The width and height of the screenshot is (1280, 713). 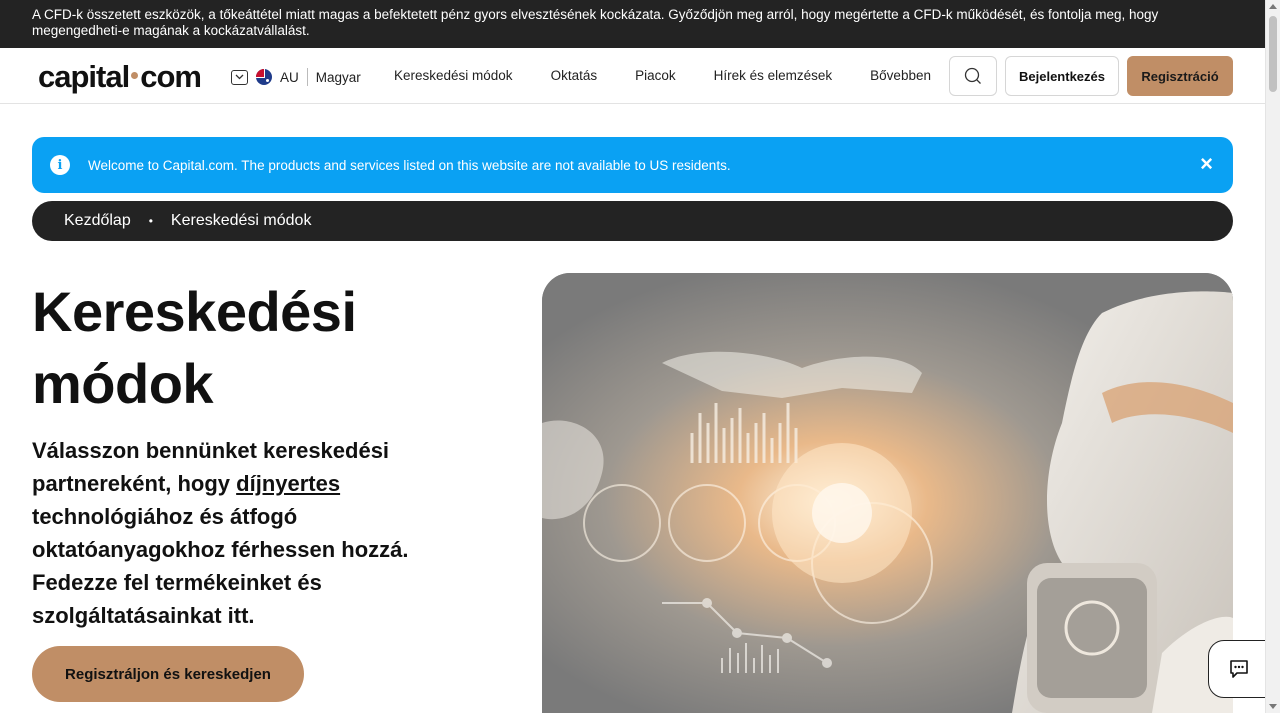 I want to click on region-code: AU, so click(x=289, y=77).